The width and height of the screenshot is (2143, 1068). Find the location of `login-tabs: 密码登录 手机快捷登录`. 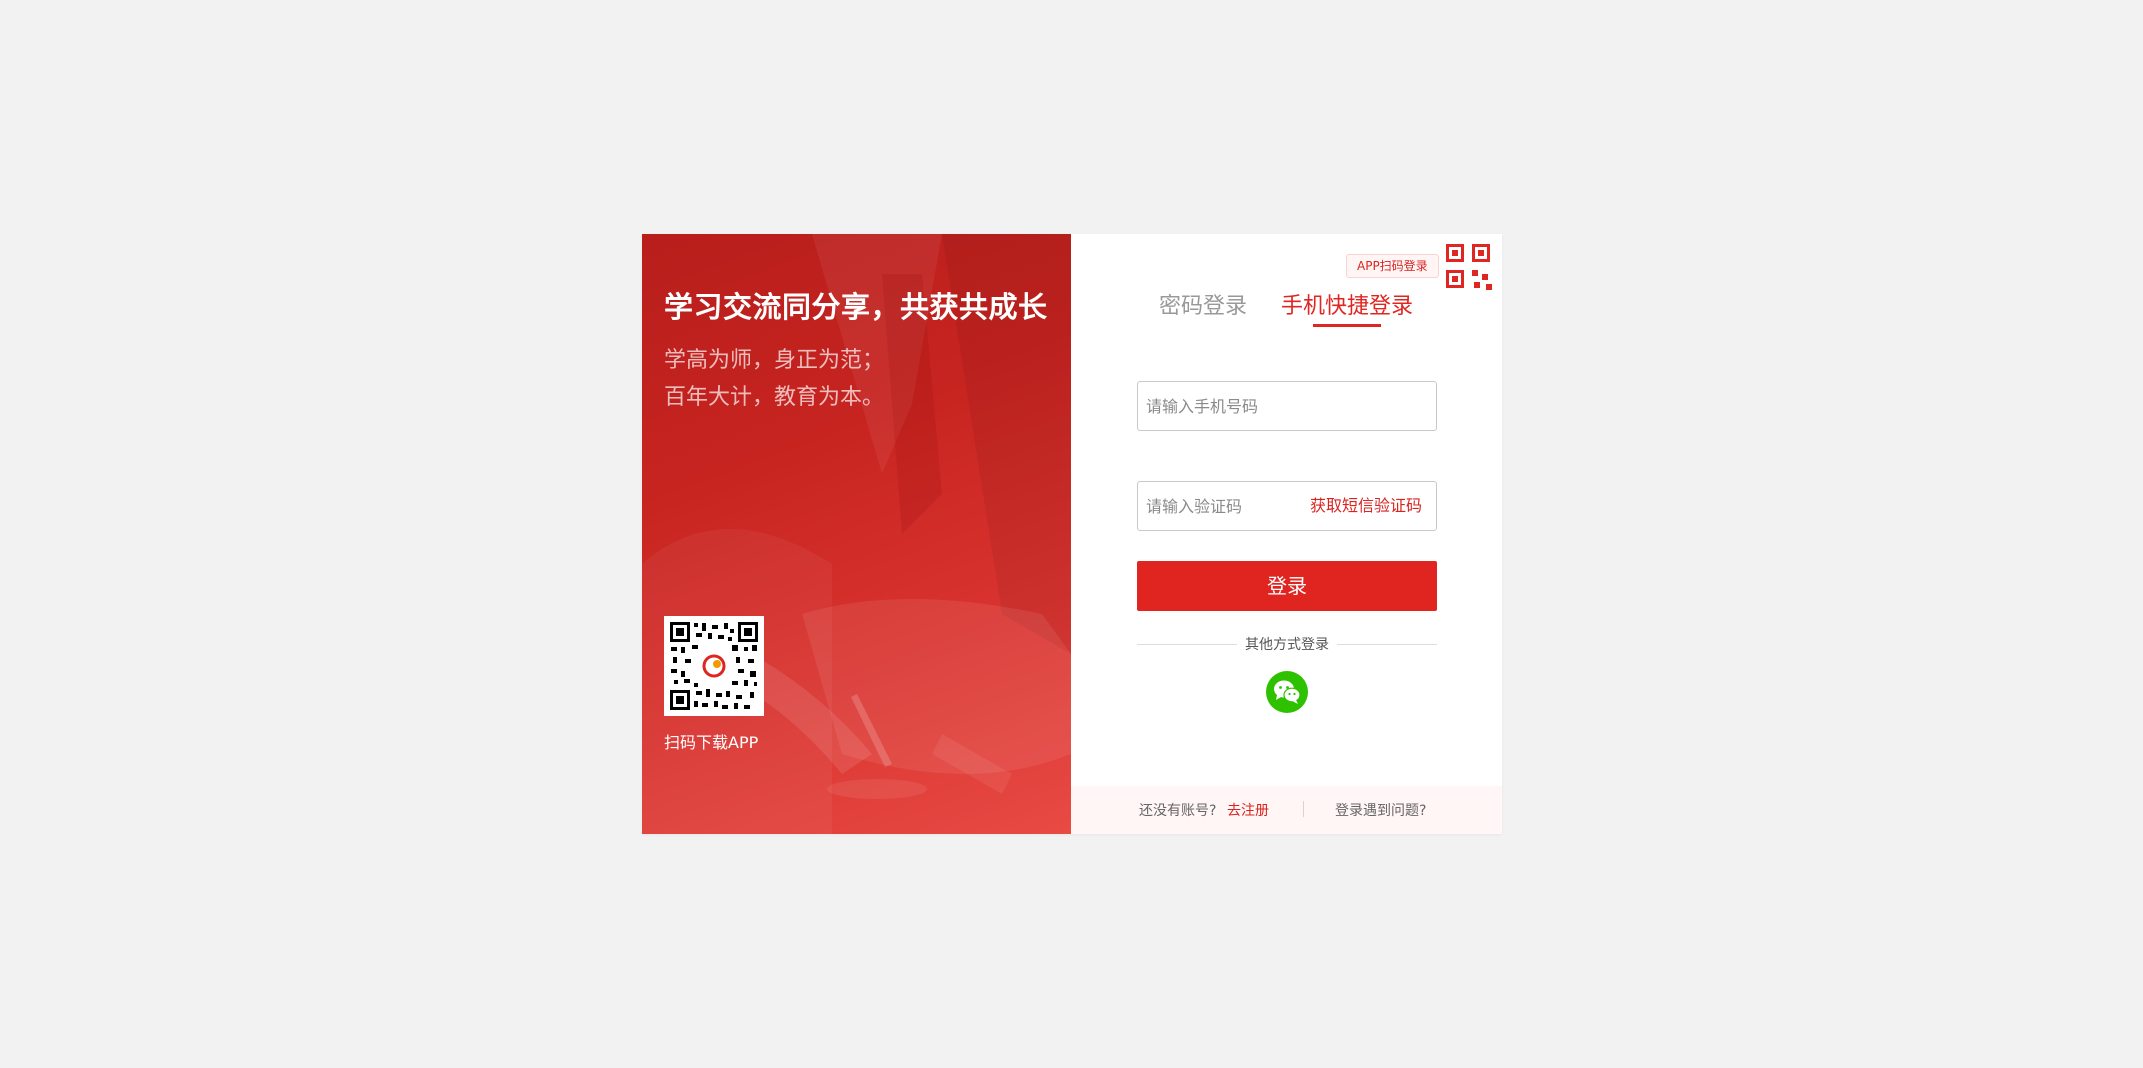

login-tabs: 密码登录 手机快捷登录 is located at coordinates (1286, 308).